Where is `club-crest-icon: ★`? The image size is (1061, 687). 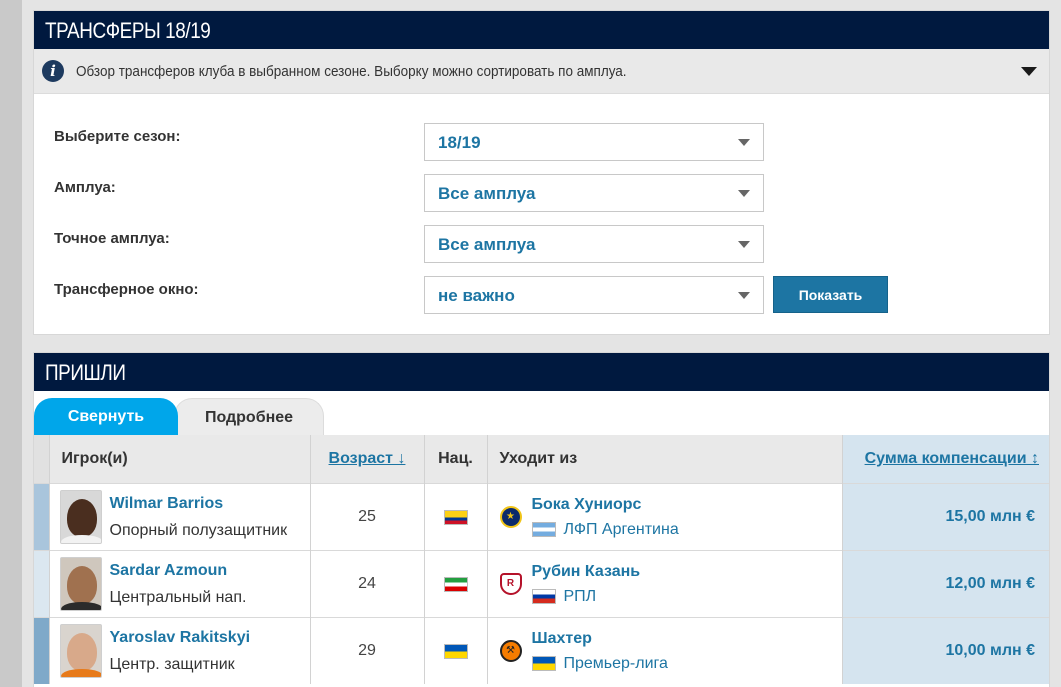
club-crest-icon: ★ is located at coordinates (510, 516).